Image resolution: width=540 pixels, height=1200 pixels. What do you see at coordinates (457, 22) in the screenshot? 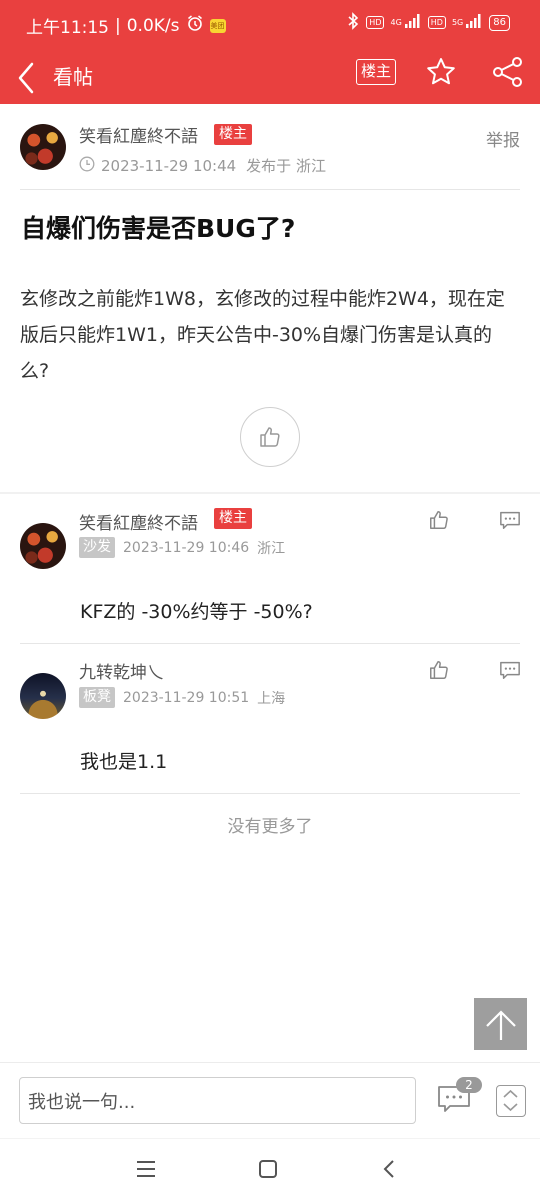
I see `signal-5g-label: 5G` at bounding box center [457, 22].